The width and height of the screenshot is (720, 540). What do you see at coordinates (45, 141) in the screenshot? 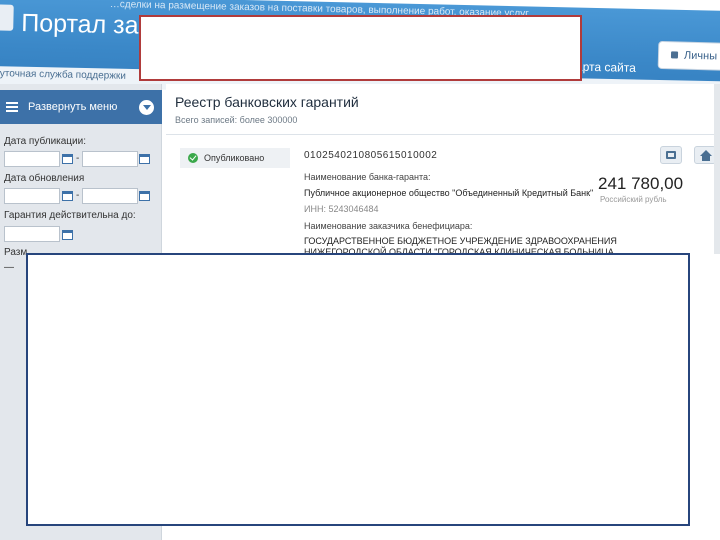
I see `publication-date-label: Дата публикации:` at bounding box center [45, 141].